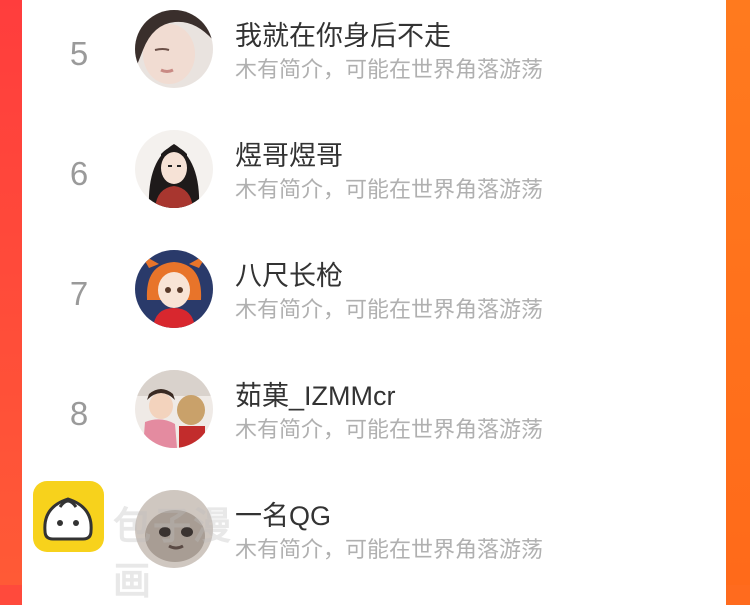 This screenshot has height=605, width=750. I want to click on rank-number: 6, so click(79, 173).